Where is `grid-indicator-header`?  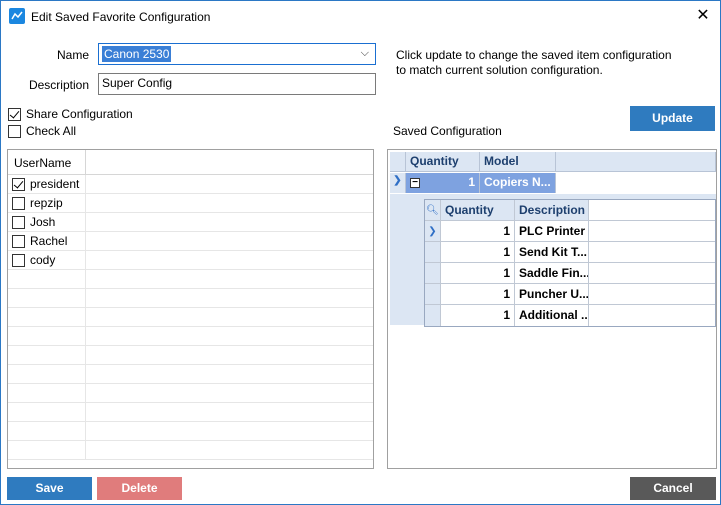 grid-indicator-header is located at coordinates (398, 162).